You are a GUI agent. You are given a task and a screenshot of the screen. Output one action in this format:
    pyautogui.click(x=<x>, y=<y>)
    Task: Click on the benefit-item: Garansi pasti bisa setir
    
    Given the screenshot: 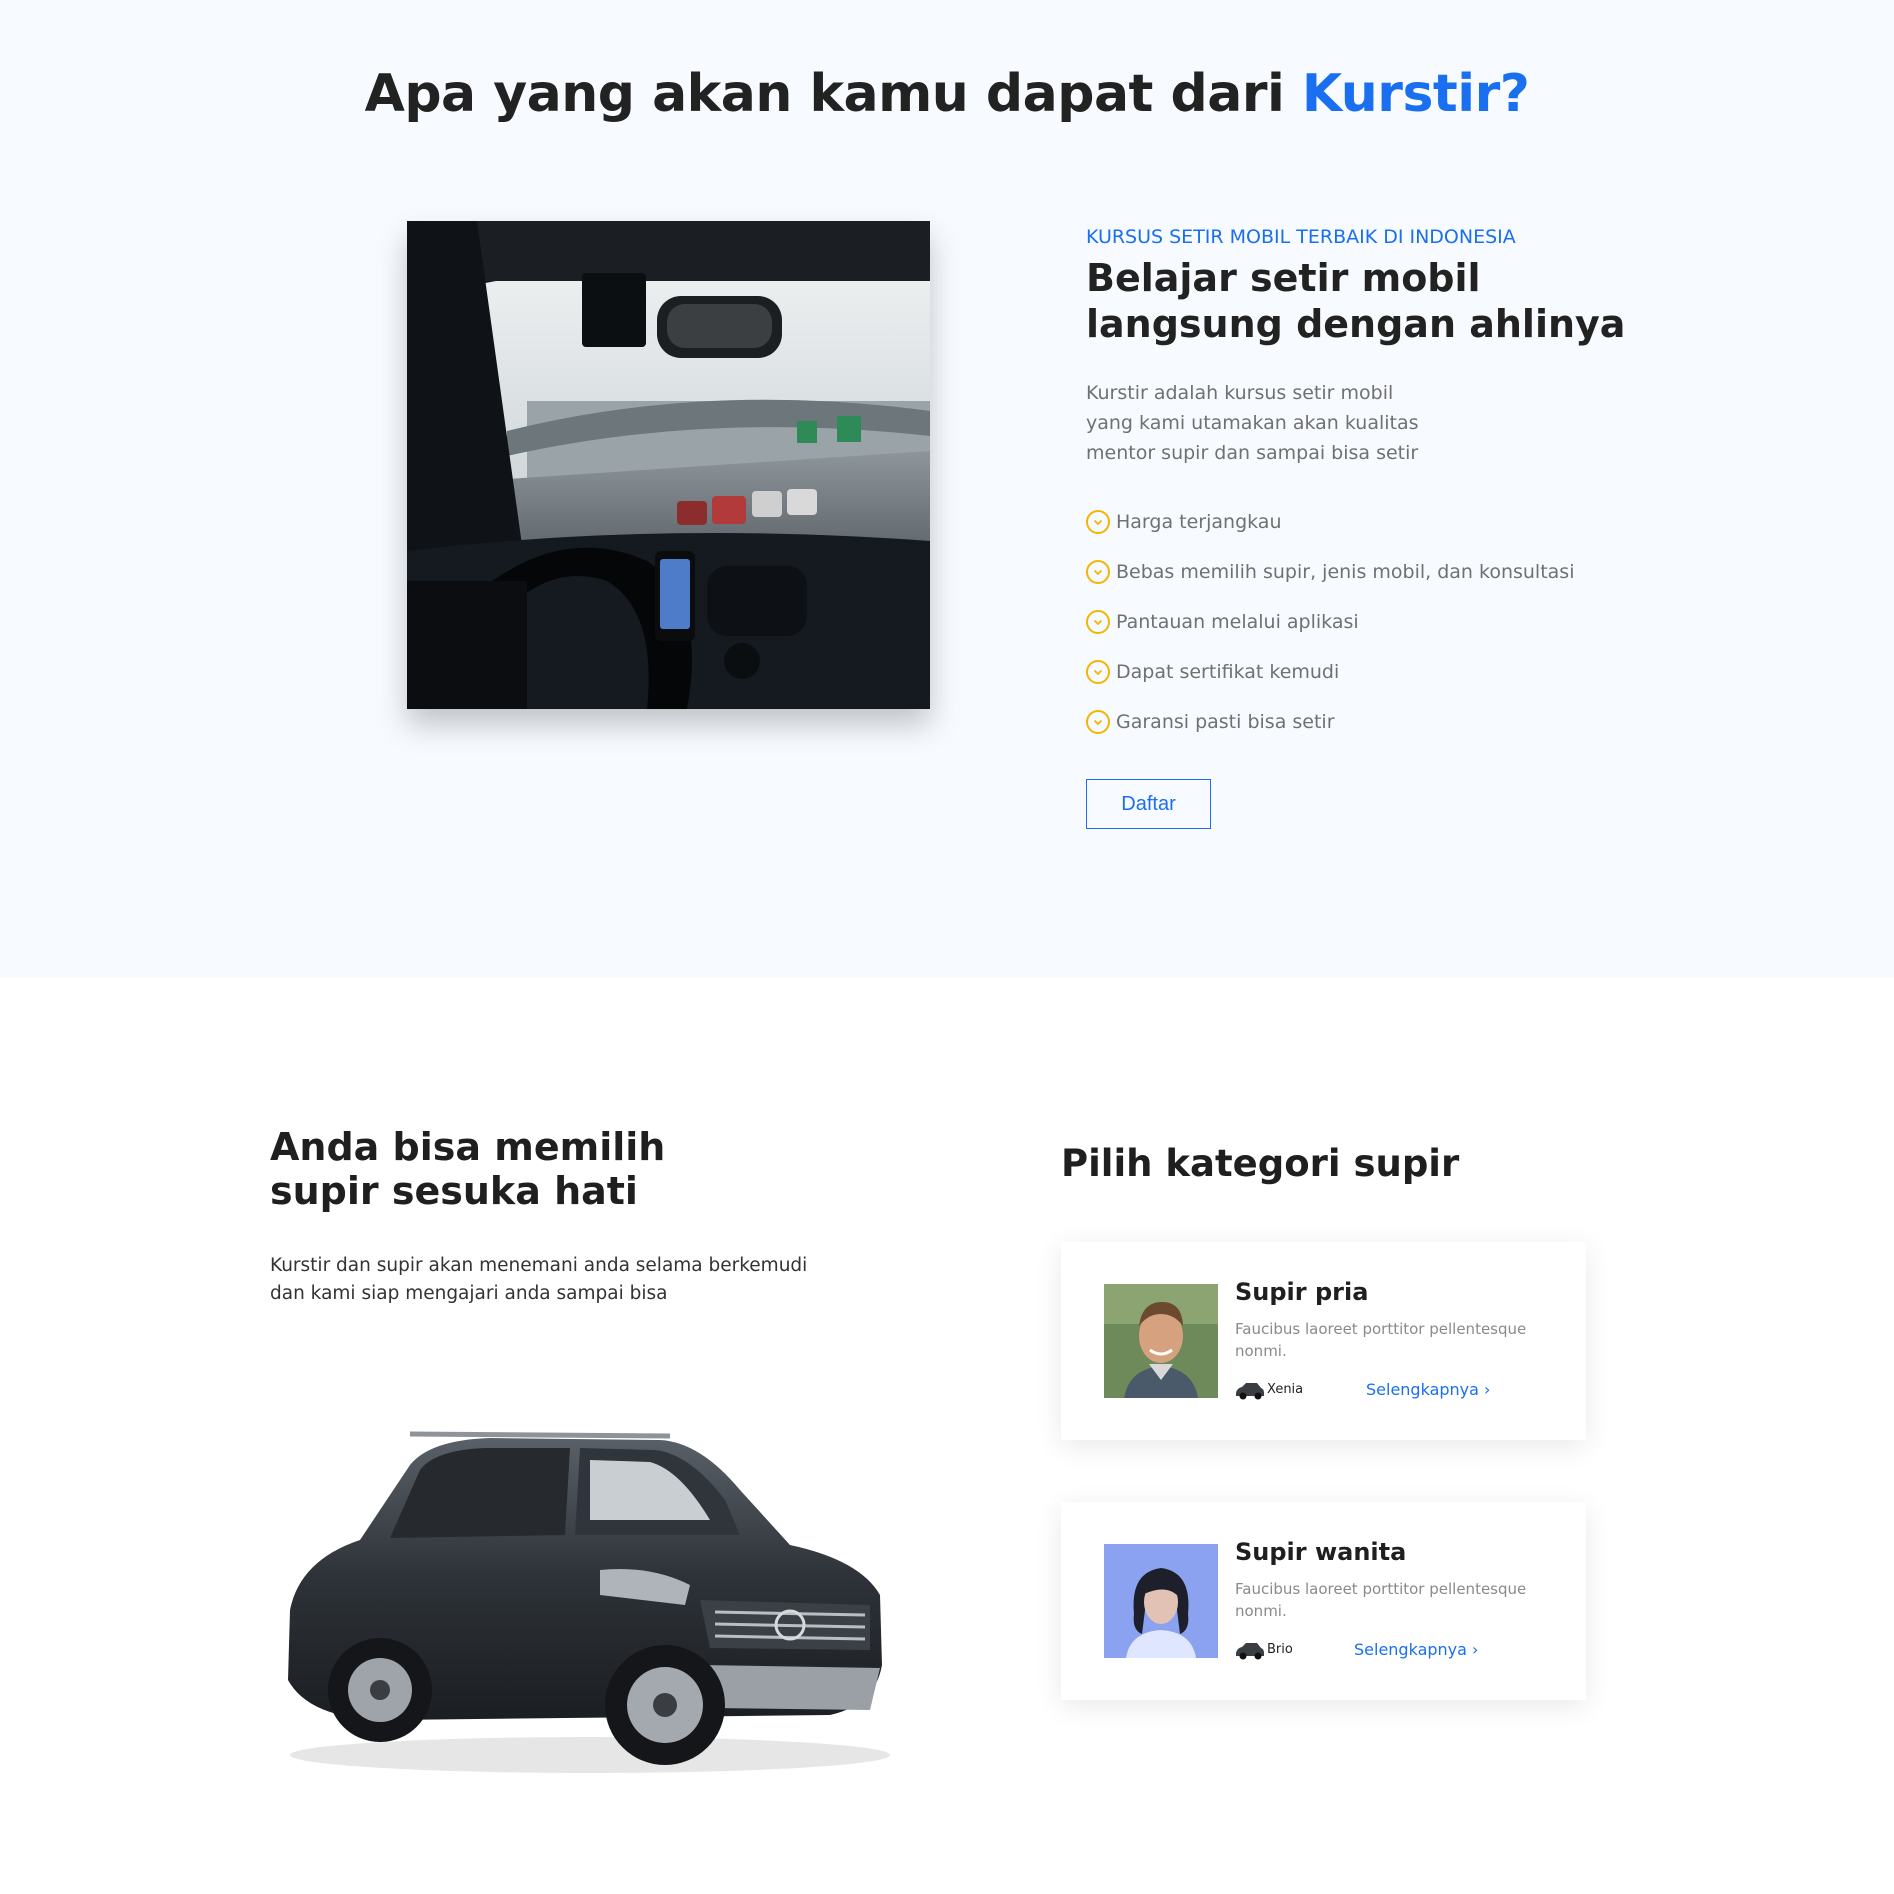 What is the action you would take?
    pyautogui.click(x=1330, y=722)
    